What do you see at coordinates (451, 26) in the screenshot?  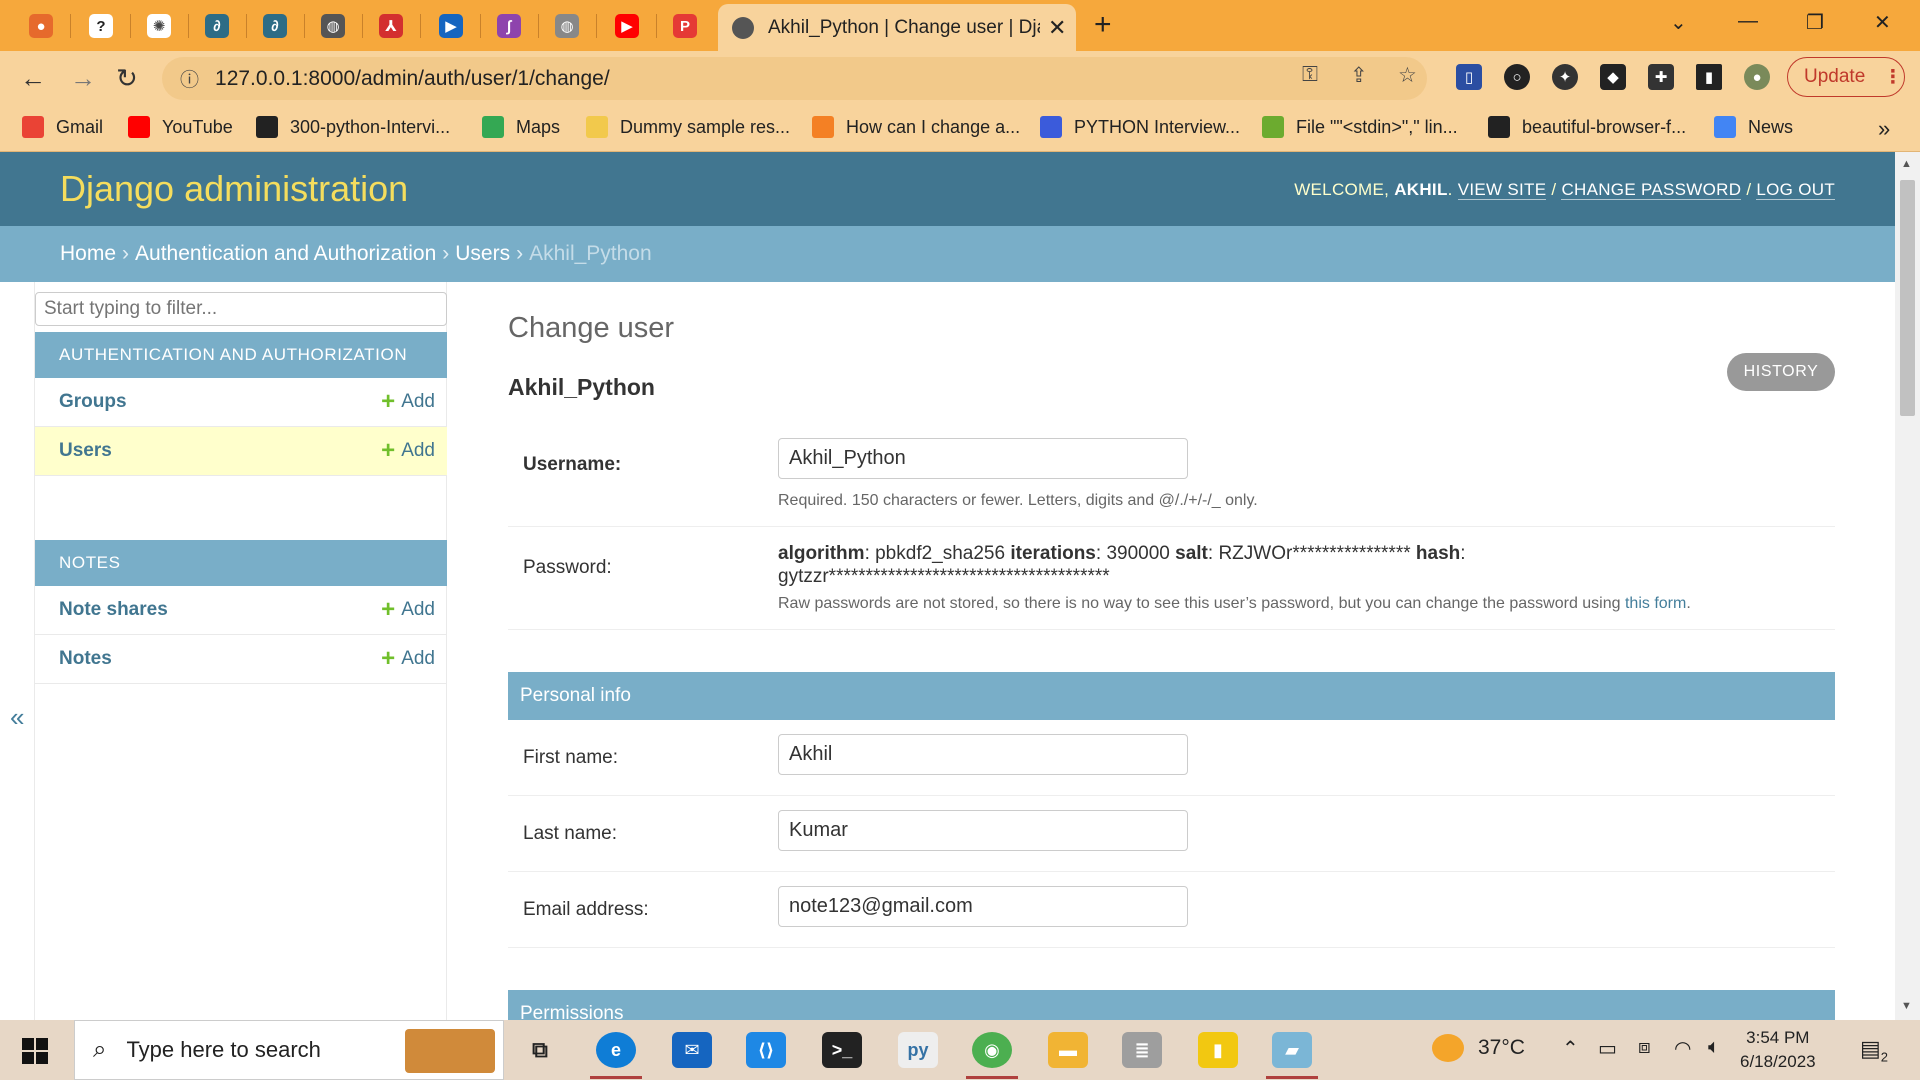 I see `pinned-tab-power-automate: ▶` at bounding box center [451, 26].